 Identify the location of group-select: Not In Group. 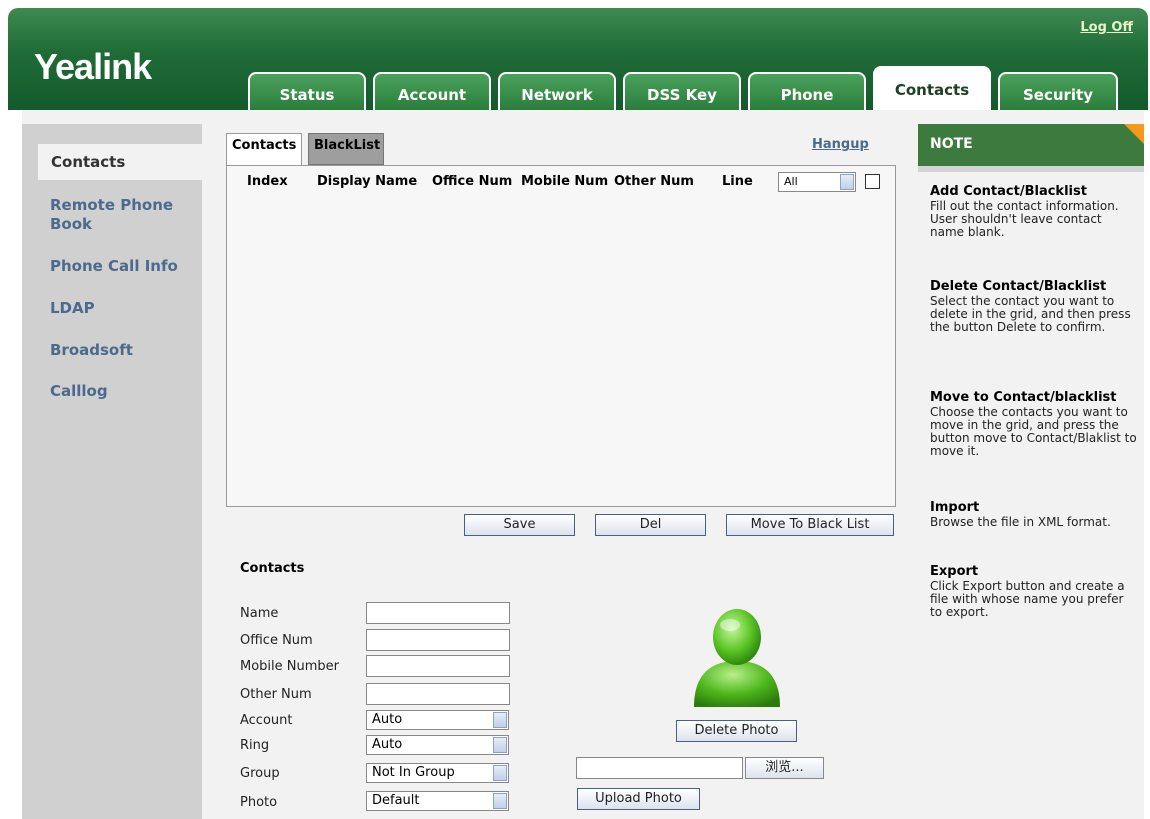
(437, 773).